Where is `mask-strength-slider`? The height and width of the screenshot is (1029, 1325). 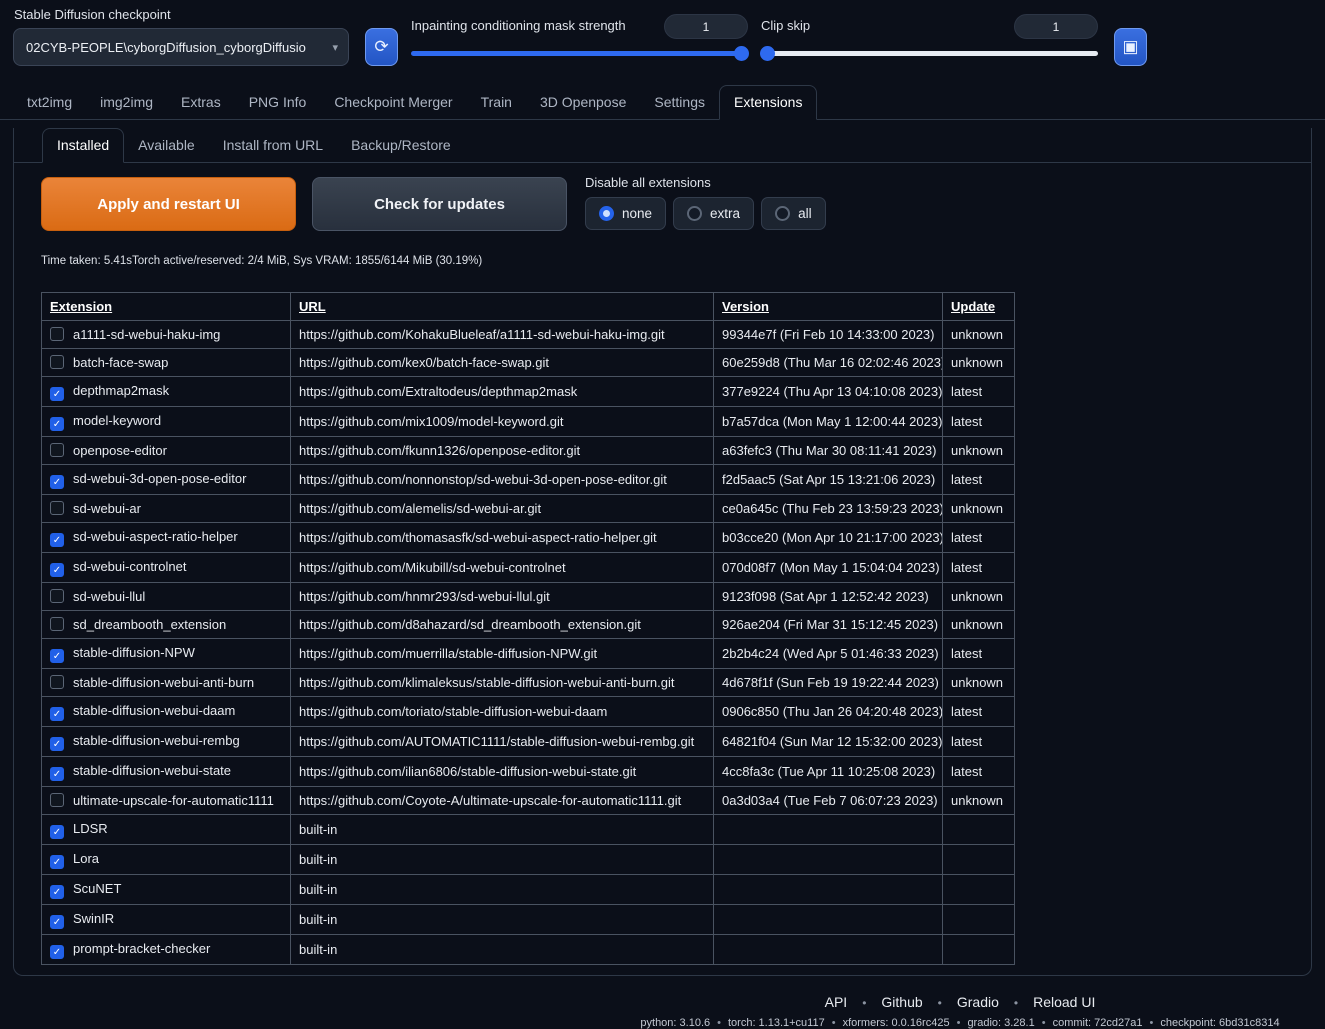 mask-strength-slider is located at coordinates (580, 53).